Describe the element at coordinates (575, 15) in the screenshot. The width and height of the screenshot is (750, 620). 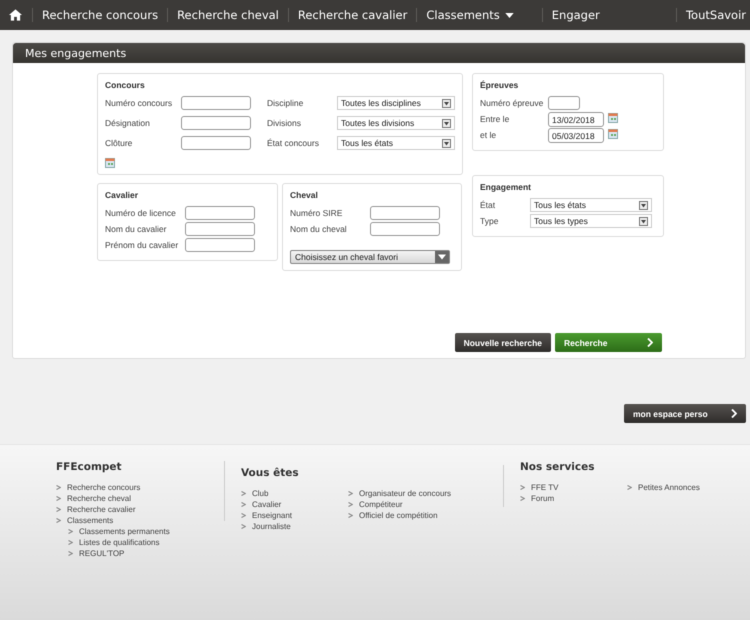
I see `nav-link: Engager` at that location.